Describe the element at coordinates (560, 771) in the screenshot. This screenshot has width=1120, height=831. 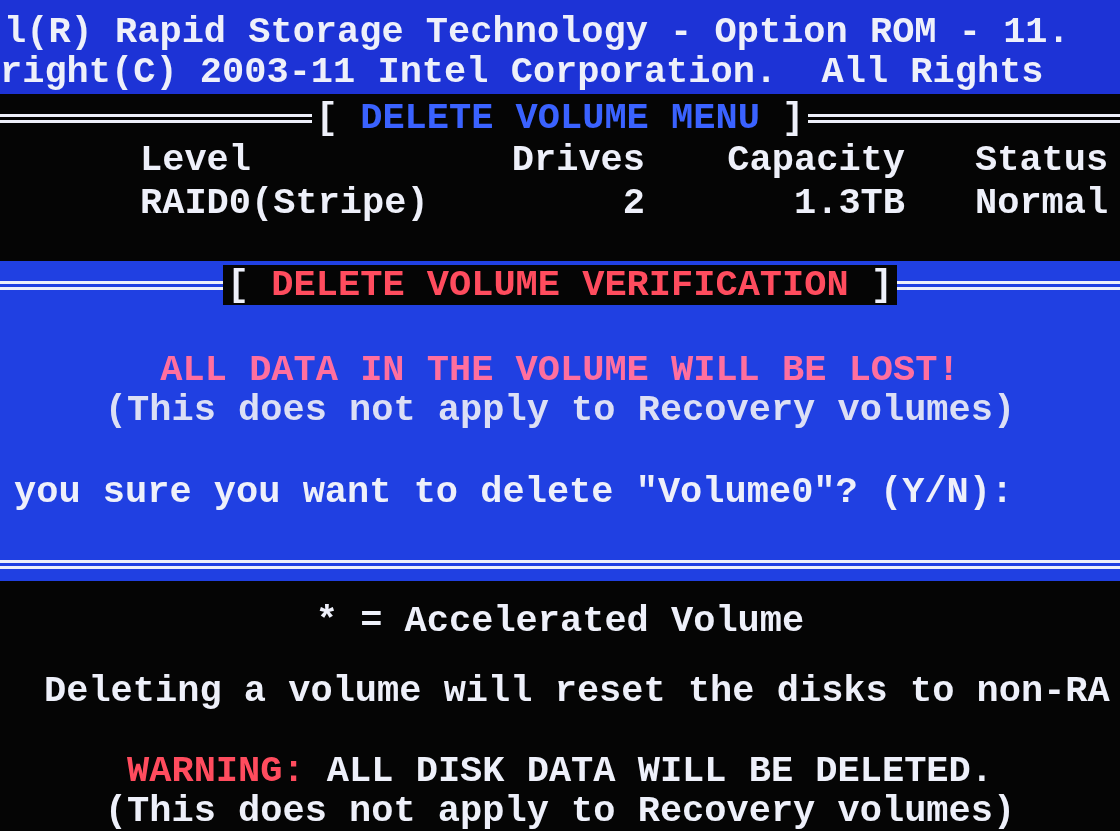
I see `warning-text: WARNING: ALL DISK DATA WILL BE DELETED.` at that location.